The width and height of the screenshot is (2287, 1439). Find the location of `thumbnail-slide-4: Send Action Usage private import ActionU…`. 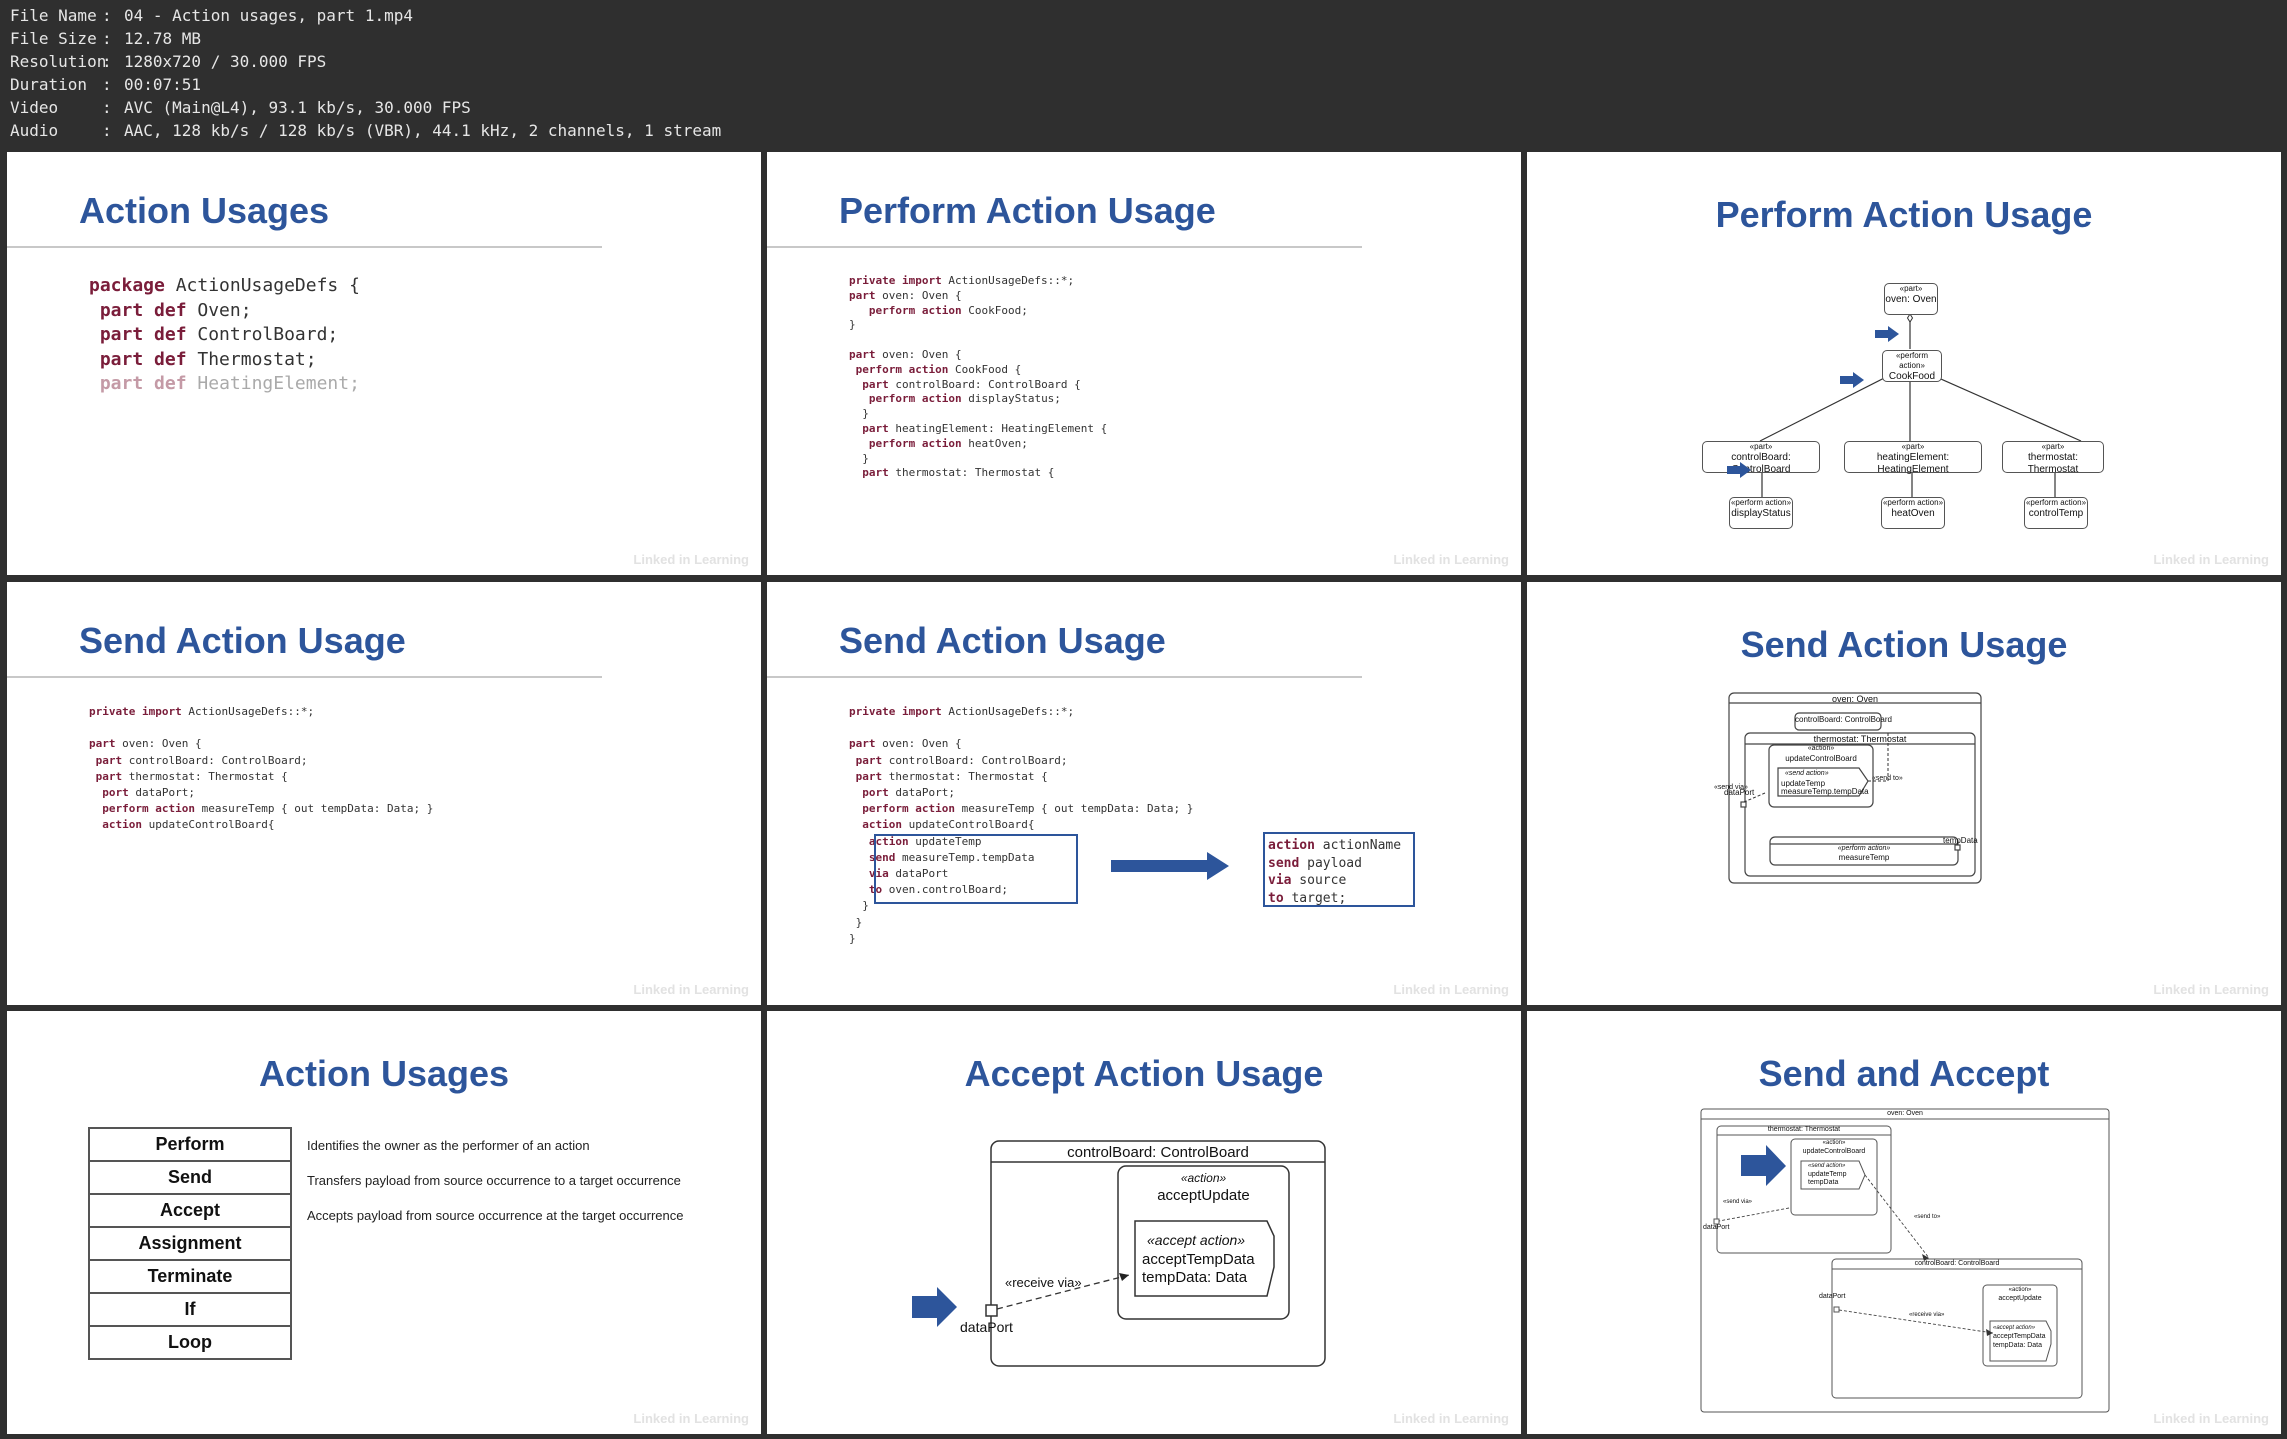

thumbnail-slide-4: Send Action Usage private import ActionU… is located at coordinates (384, 793).